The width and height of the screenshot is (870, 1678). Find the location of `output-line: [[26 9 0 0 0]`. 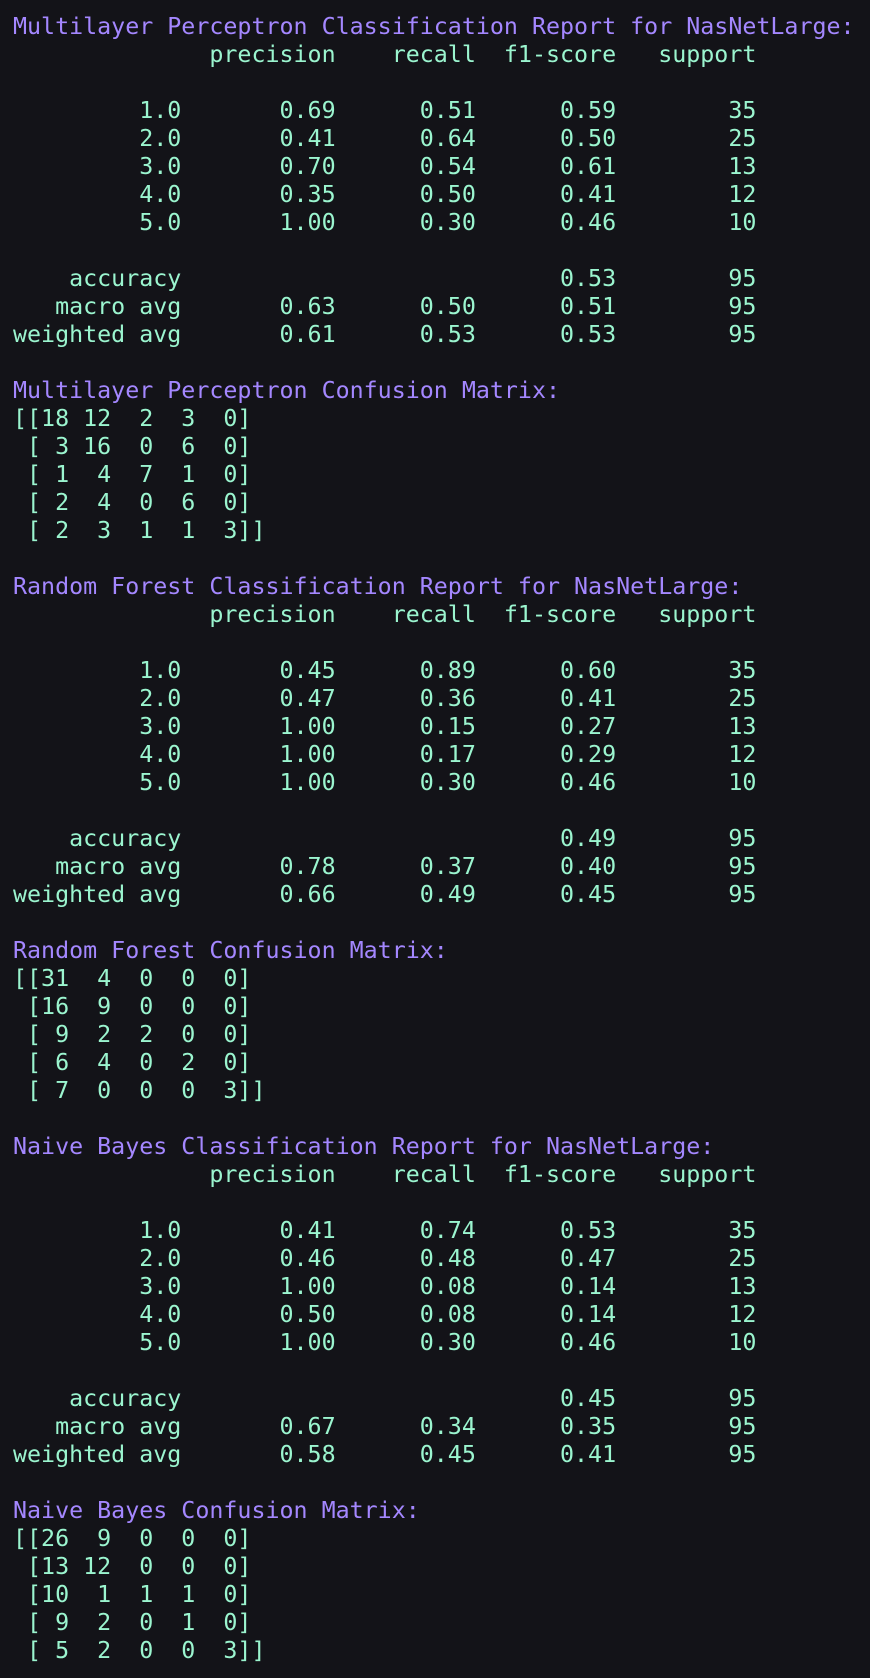

output-line: [[26 9 0 0 0] is located at coordinates (132, 1538).